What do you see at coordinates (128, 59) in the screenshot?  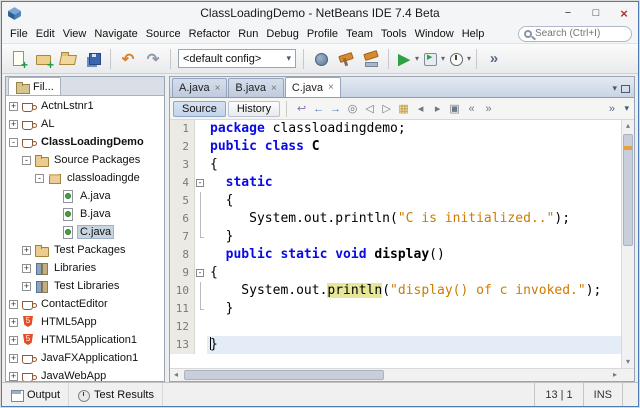 I see `undo-button: ↶` at bounding box center [128, 59].